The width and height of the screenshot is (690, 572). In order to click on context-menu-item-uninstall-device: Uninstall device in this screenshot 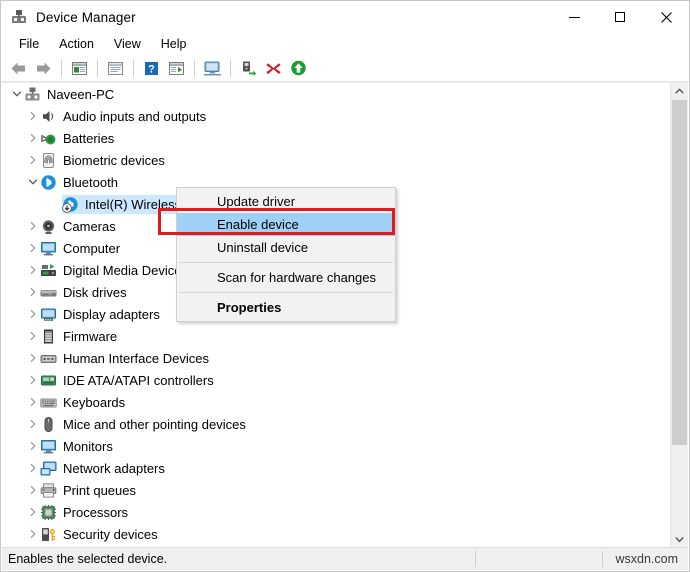, I will do `click(286, 247)`.